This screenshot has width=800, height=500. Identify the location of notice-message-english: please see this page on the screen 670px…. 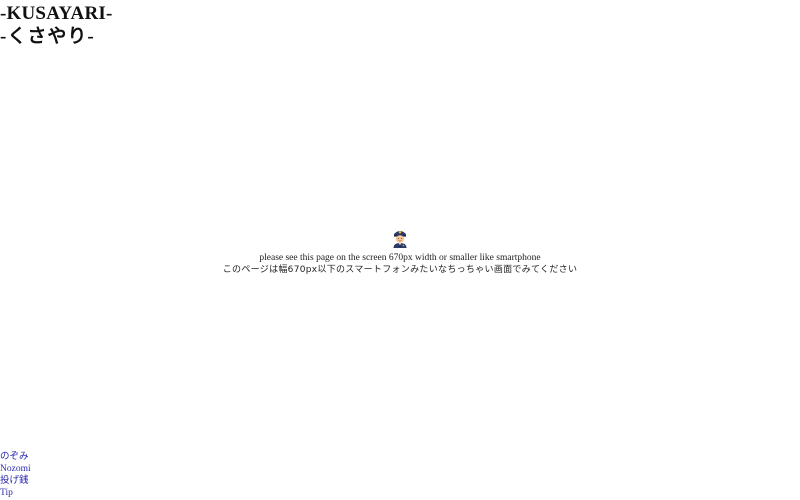
(400, 258).